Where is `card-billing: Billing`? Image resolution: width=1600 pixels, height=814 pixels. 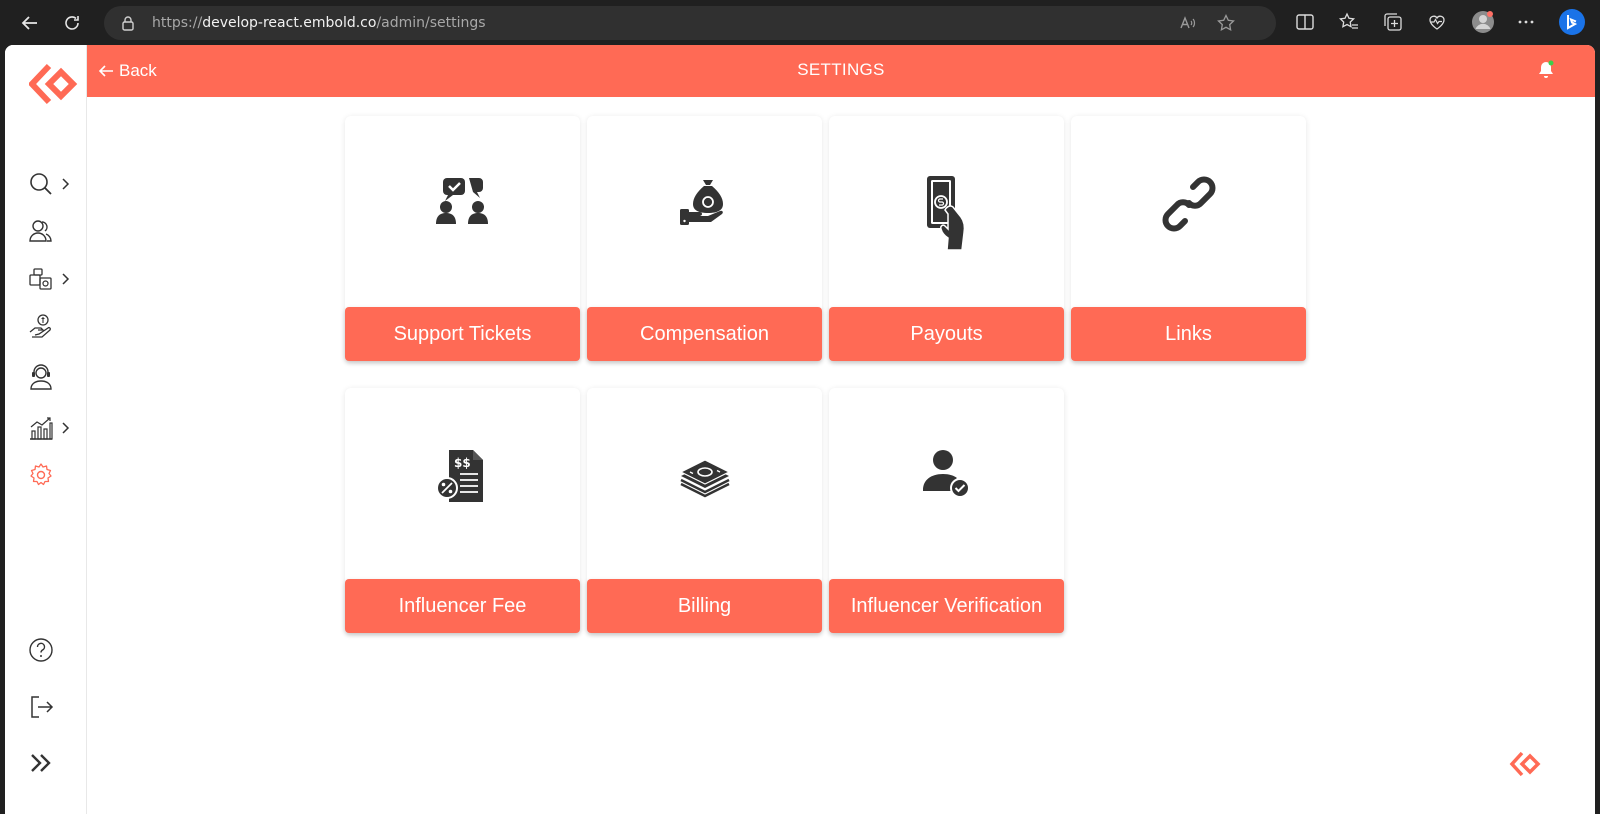 card-billing: Billing is located at coordinates (704, 510).